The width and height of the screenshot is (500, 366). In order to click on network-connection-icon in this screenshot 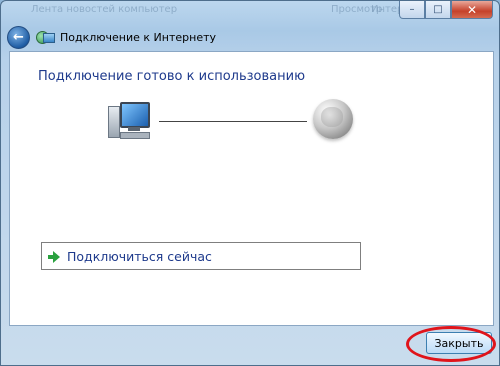, I will do `click(45, 37)`.